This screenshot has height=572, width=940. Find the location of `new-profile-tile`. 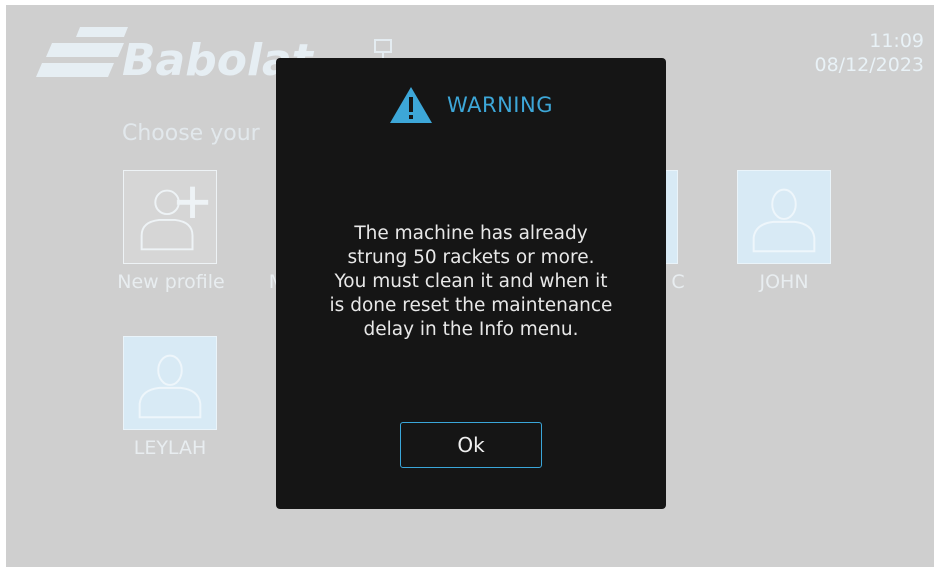

new-profile-tile is located at coordinates (170, 217).